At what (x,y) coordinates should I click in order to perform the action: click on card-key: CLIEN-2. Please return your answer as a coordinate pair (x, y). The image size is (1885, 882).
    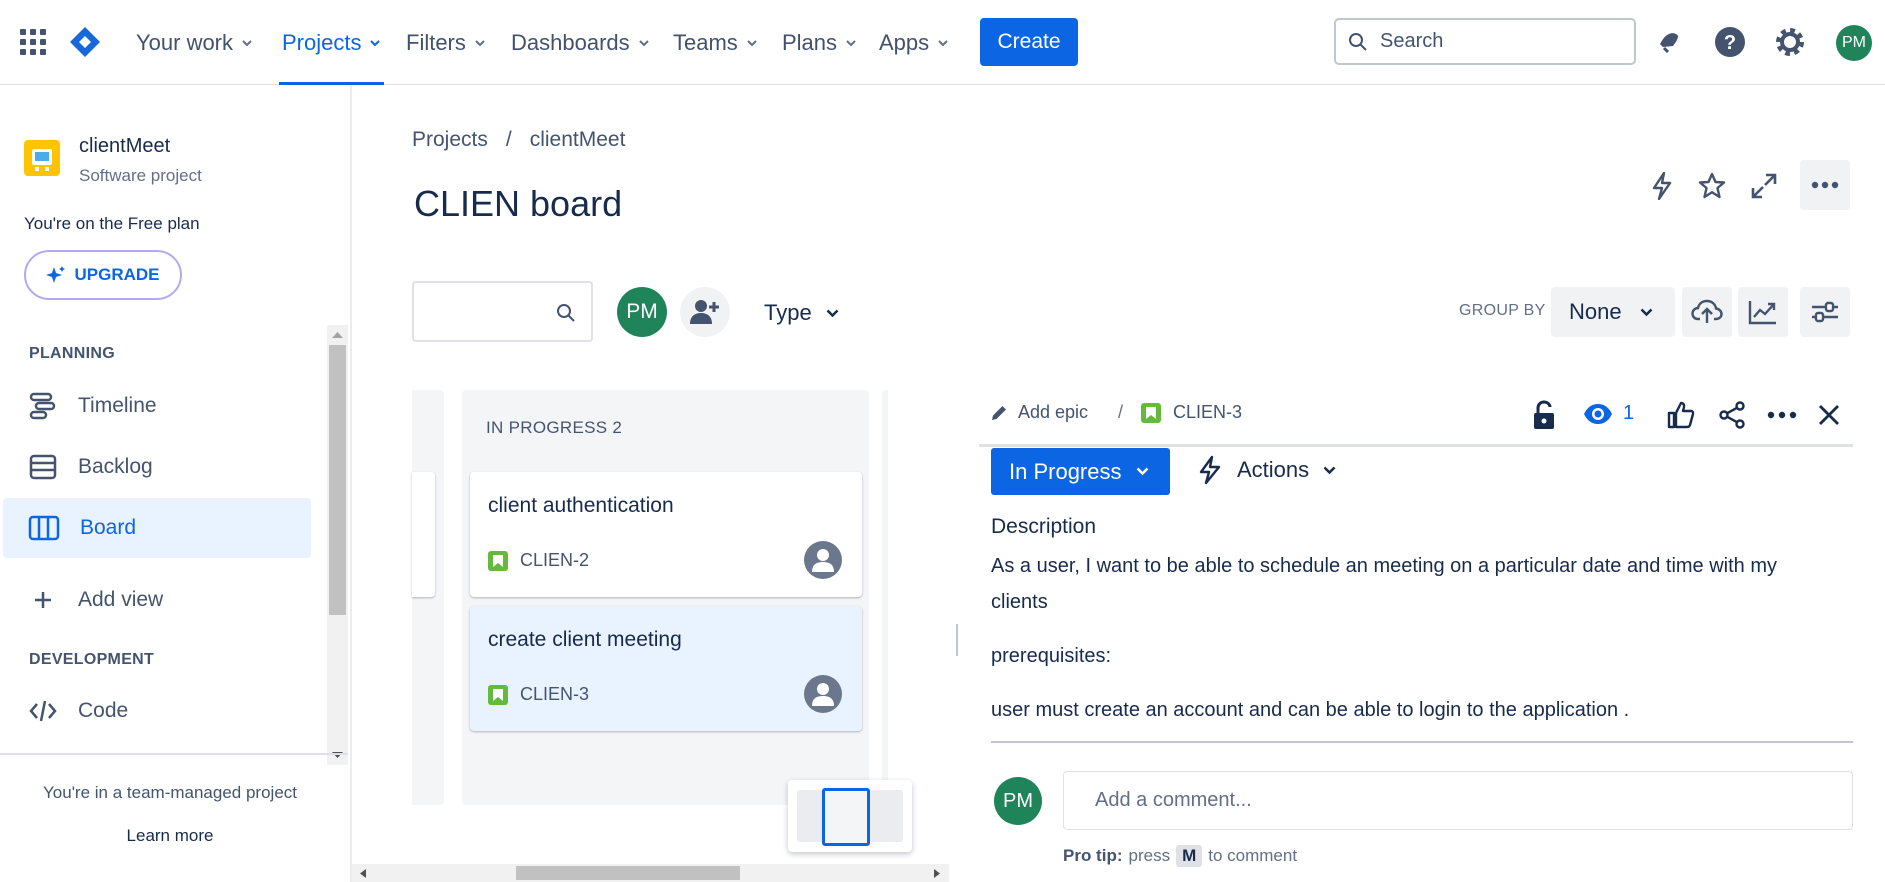
    Looking at the image, I should click on (555, 560).